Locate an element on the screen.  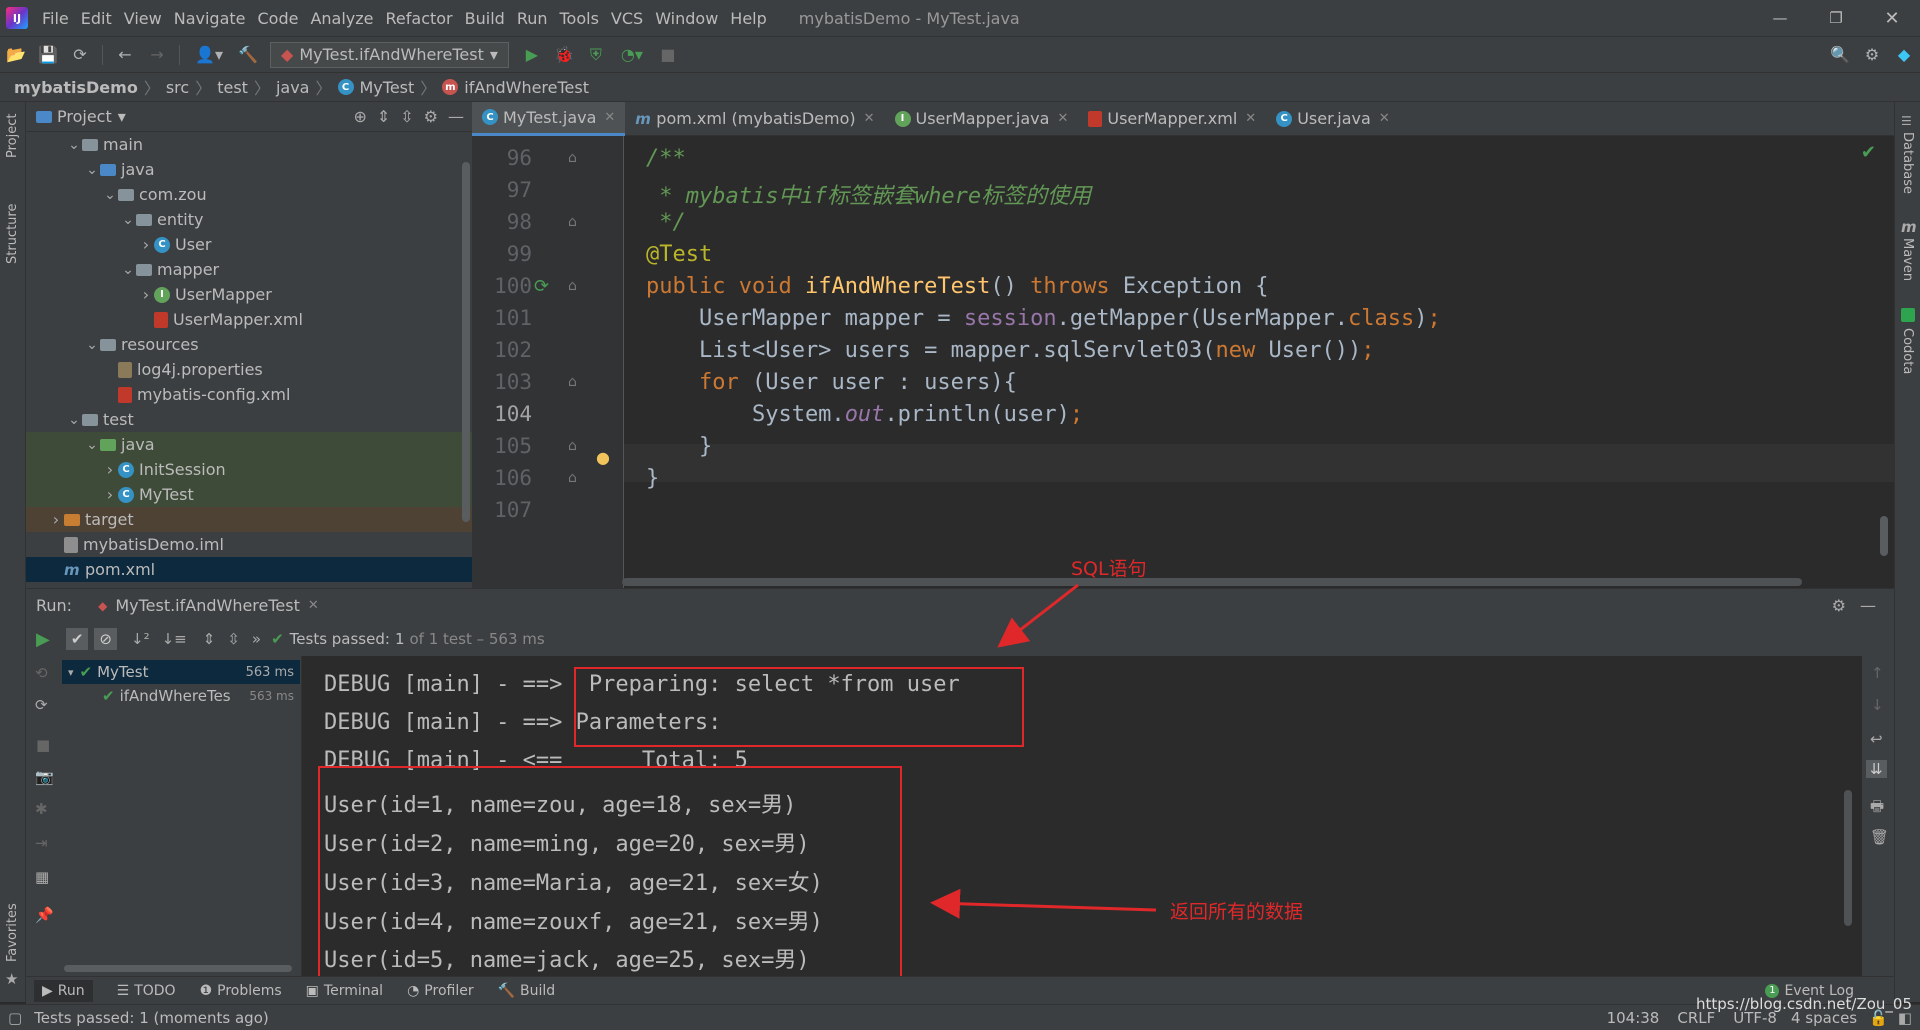
close-button: ✕ is located at coordinates (1892, 18).